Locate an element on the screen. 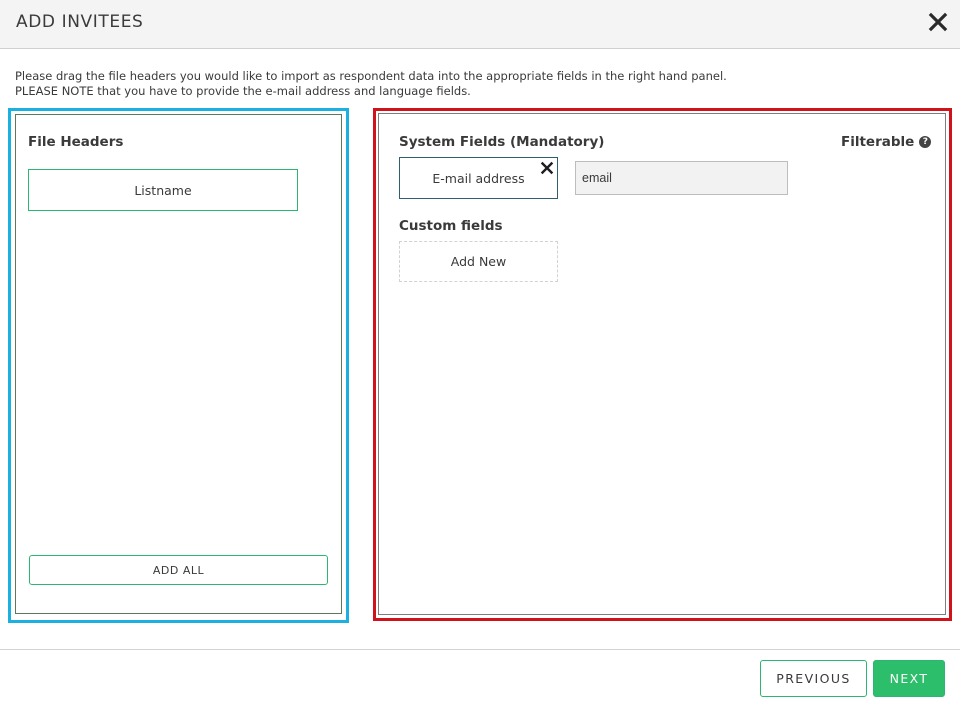 The width and height of the screenshot is (960, 703). filterable-header: Filterable ? is located at coordinates (886, 142).